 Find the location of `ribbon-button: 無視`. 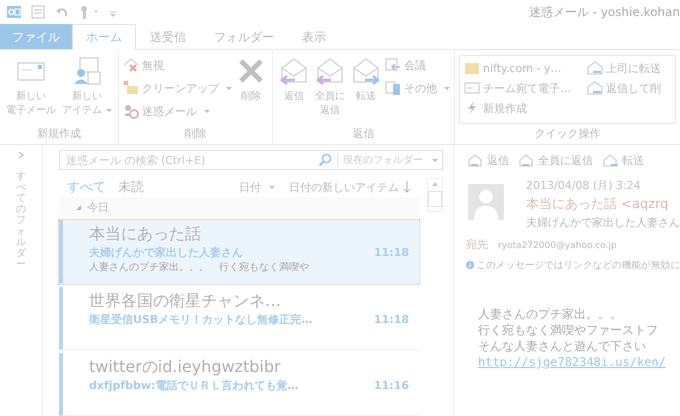

ribbon-button: 無視 is located at coordinates (177, 65).